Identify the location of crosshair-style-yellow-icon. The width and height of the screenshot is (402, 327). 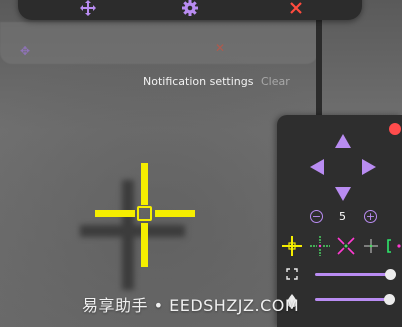
(292, 246).